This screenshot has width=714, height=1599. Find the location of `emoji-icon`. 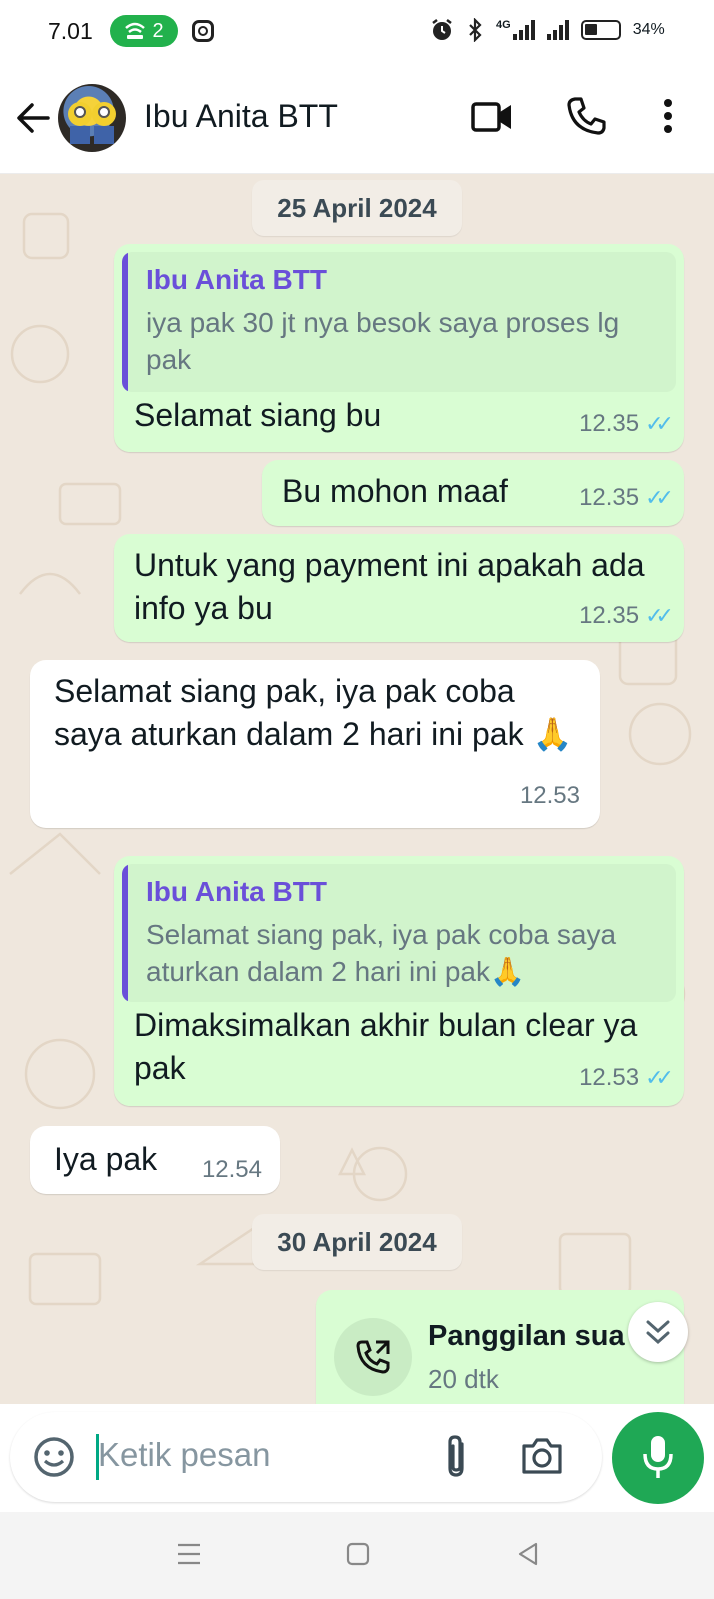

emoji-icon is located at coordinates (54, 1457).